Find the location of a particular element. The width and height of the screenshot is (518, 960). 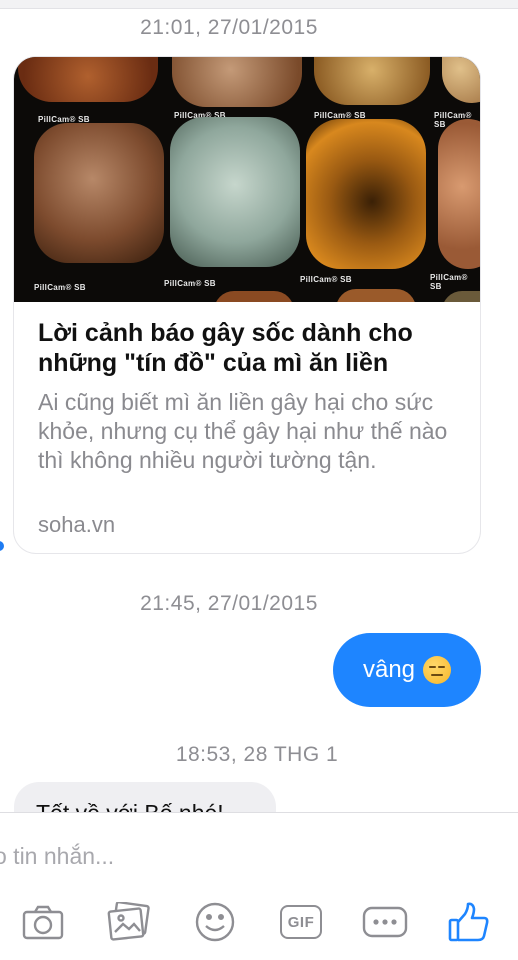

expressionless-face-icon is located at coordinates (437, 670).